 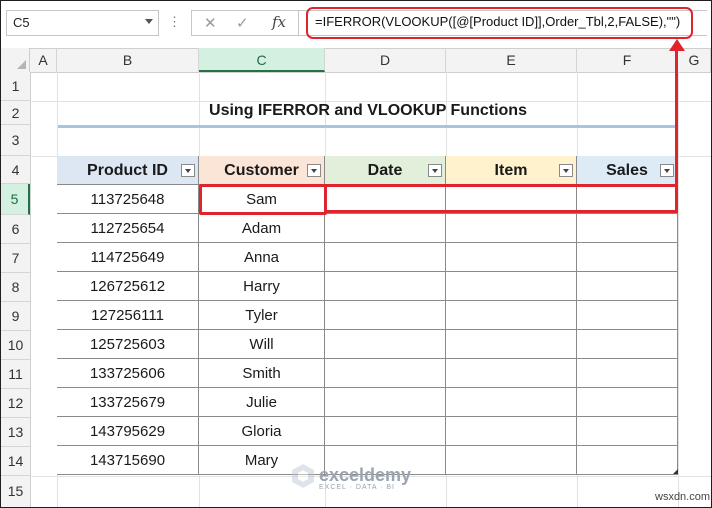 What do you see at coordinates (694, 60) in the screenshot?
I see `column-header-g: G` at bounding box center [694, 60].